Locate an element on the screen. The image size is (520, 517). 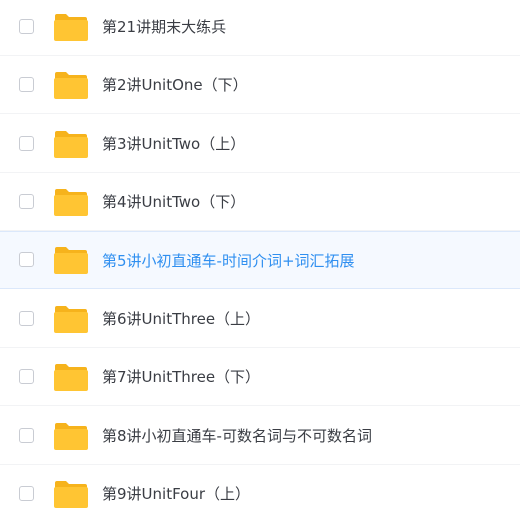
file-row: 第3讲UnitTwo（上） is located at coordinates (260, 144).